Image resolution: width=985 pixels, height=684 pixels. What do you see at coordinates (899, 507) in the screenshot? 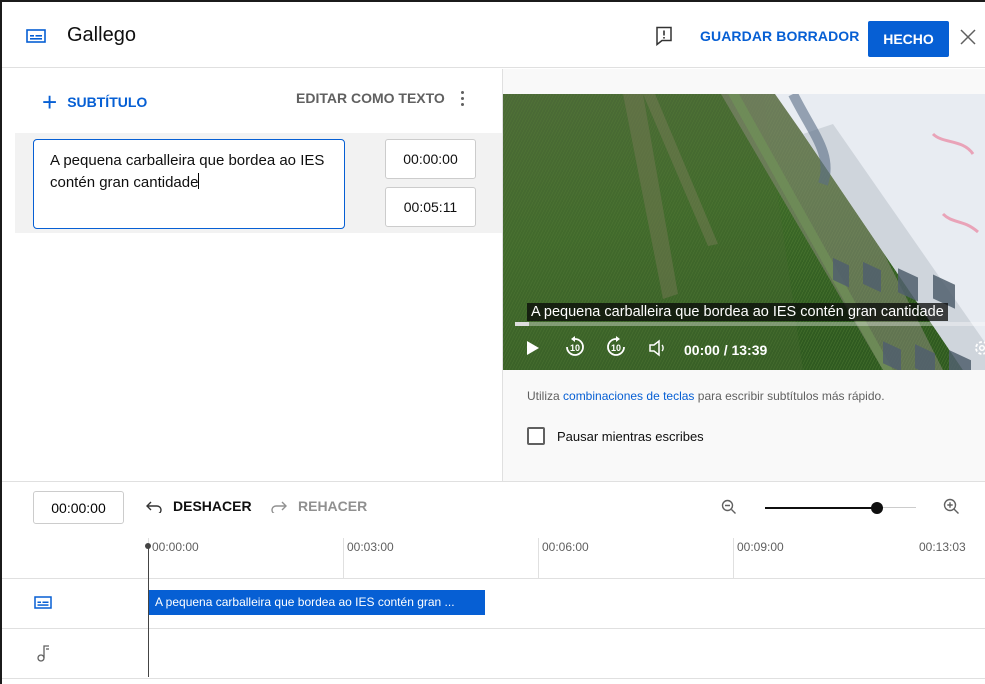
I see `zoom-slider-rest` at bounding box center [899, 507].